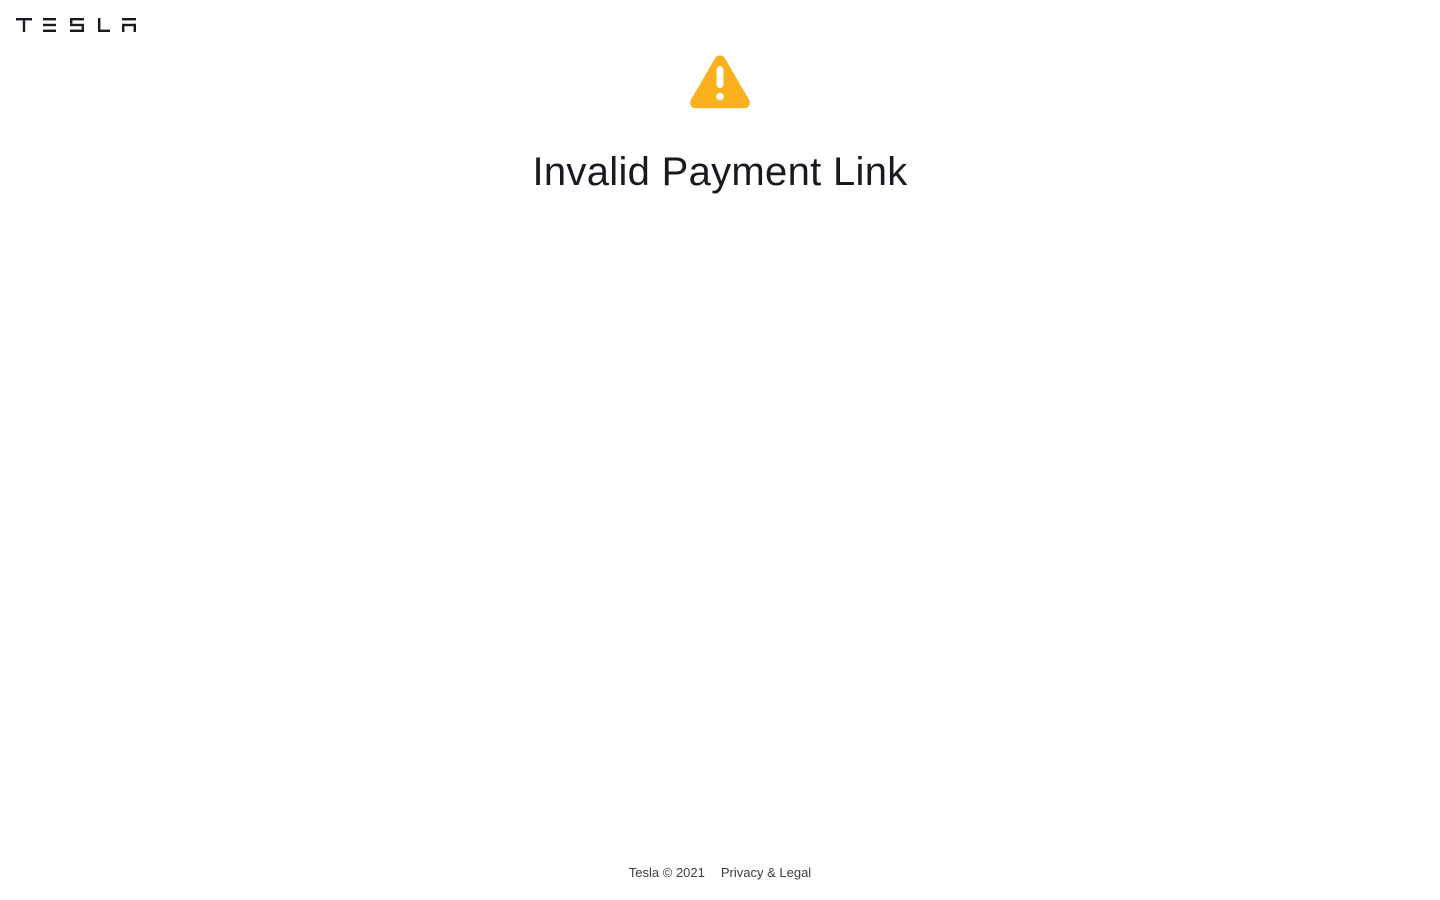  I want to click on header, so click(76, 26).